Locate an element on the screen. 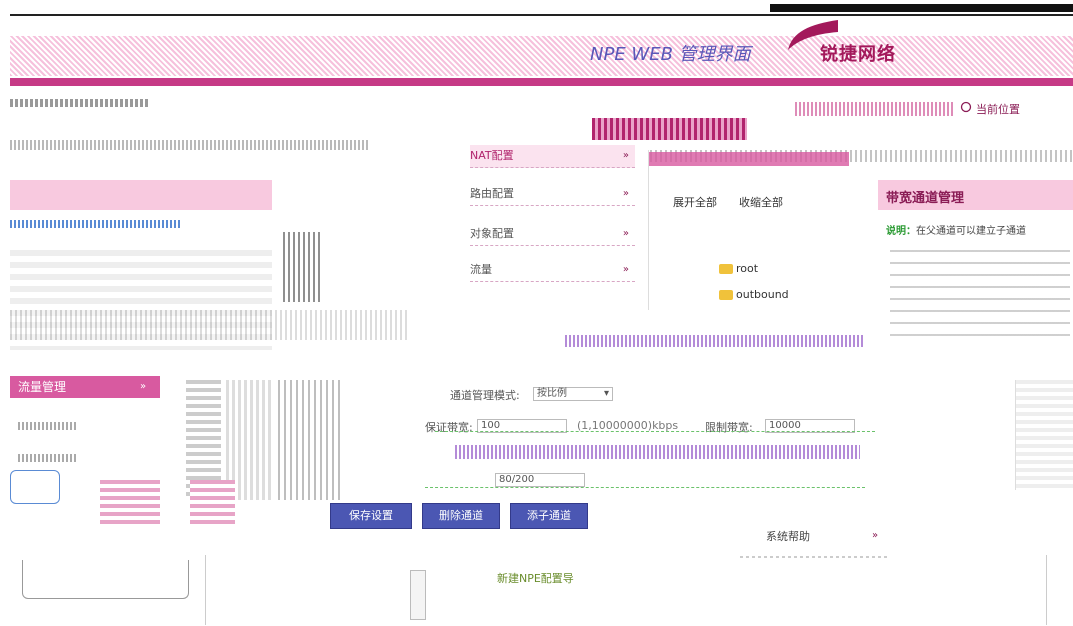 This screenshot has height=626, width=1073. collapse-all-link: 收缩全部 is located at coordinates (761, 202).